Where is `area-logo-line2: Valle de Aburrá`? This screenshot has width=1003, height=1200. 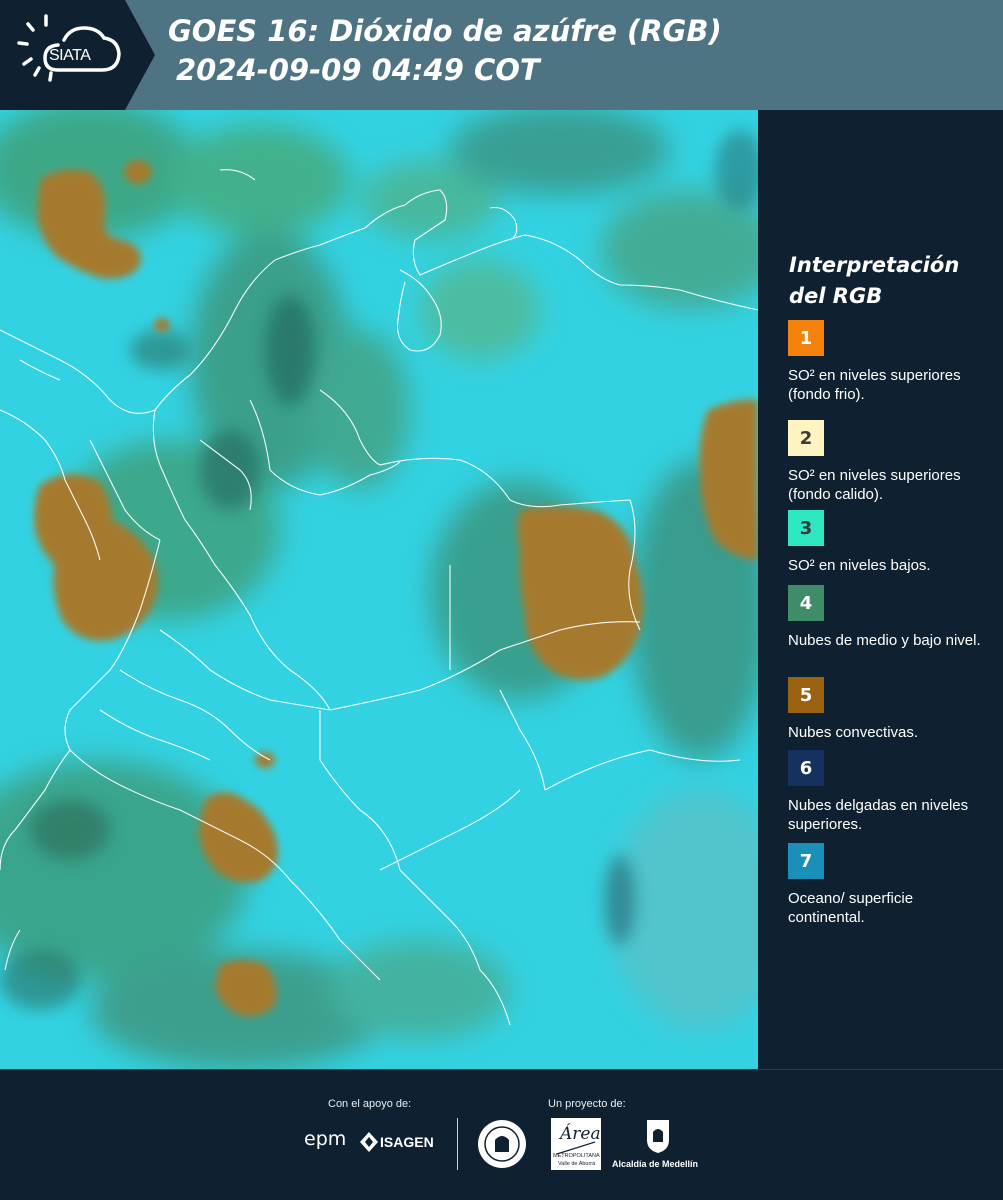 area-logo-line2: Valle de Aburrá is located at coordinates (577, 1164).